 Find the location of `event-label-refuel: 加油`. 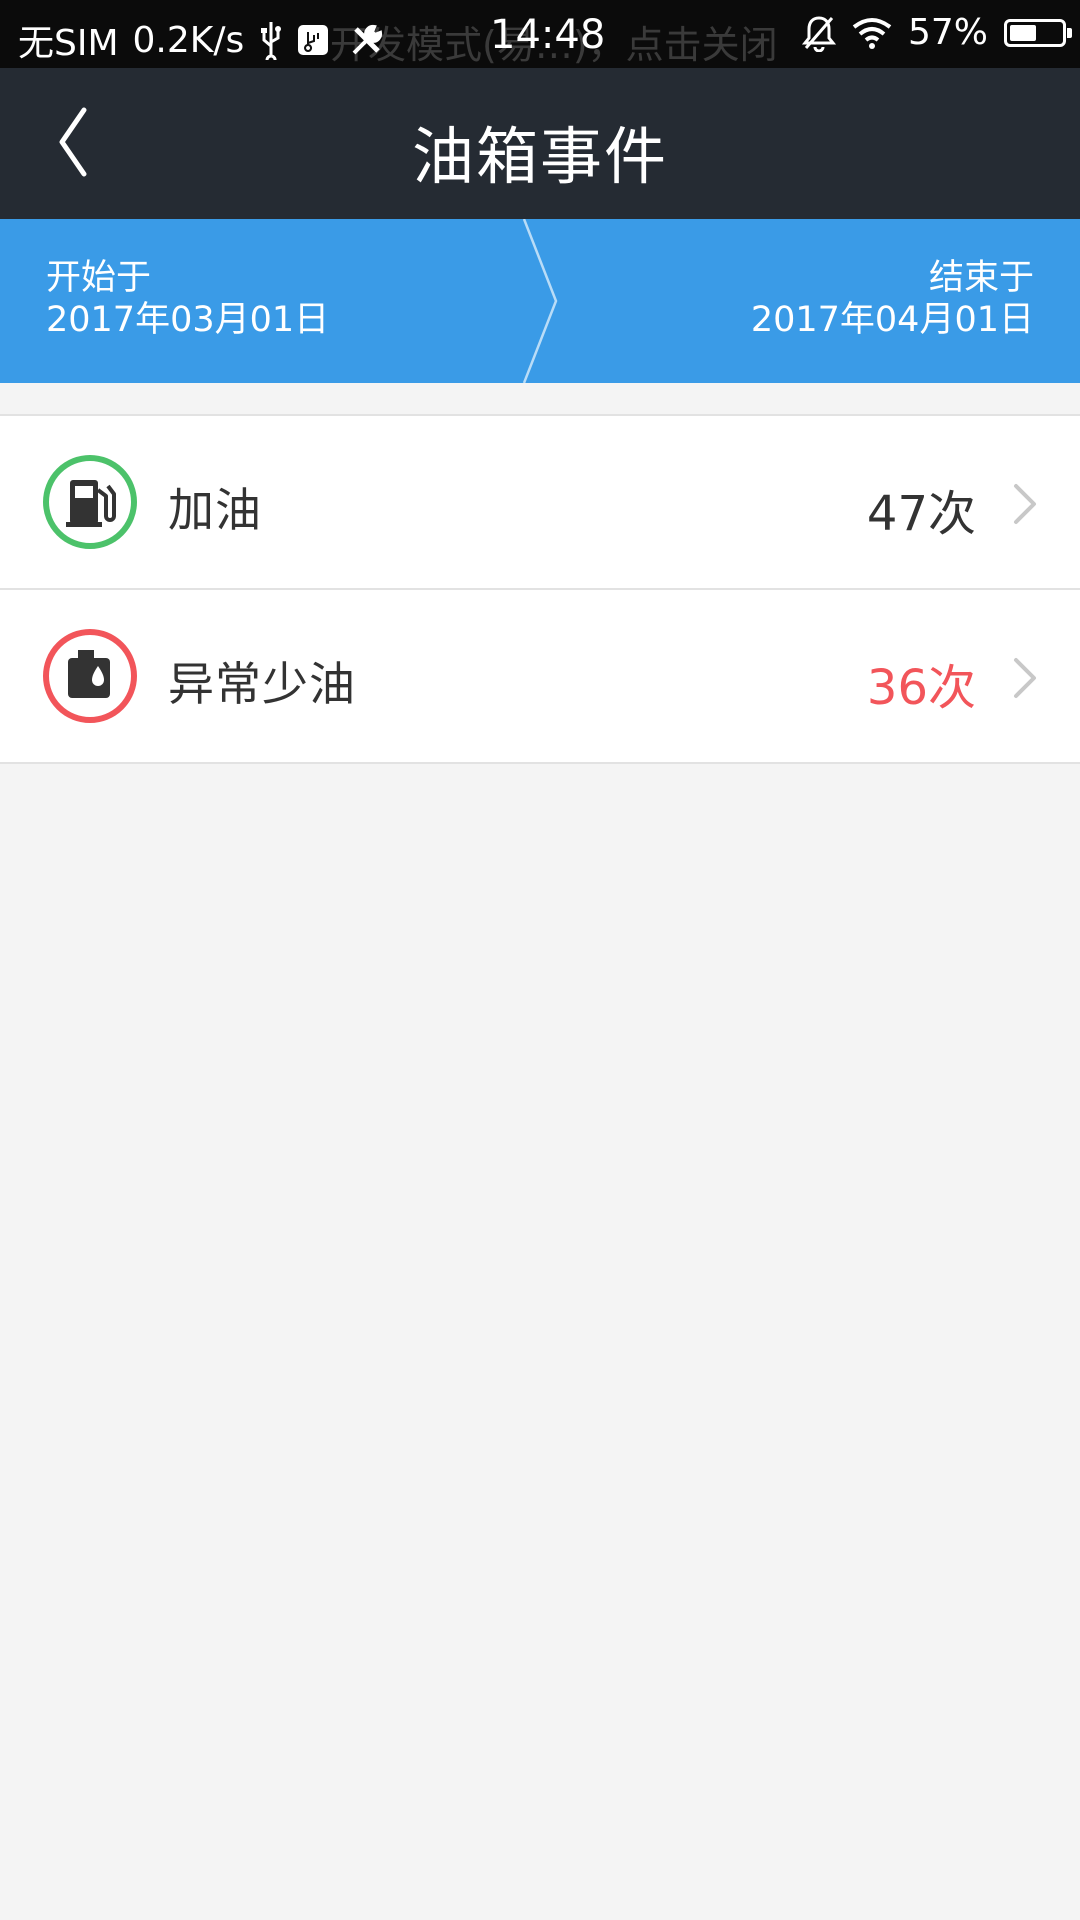

event-label-refuel: 加油 is located at coordinates (215, 510).